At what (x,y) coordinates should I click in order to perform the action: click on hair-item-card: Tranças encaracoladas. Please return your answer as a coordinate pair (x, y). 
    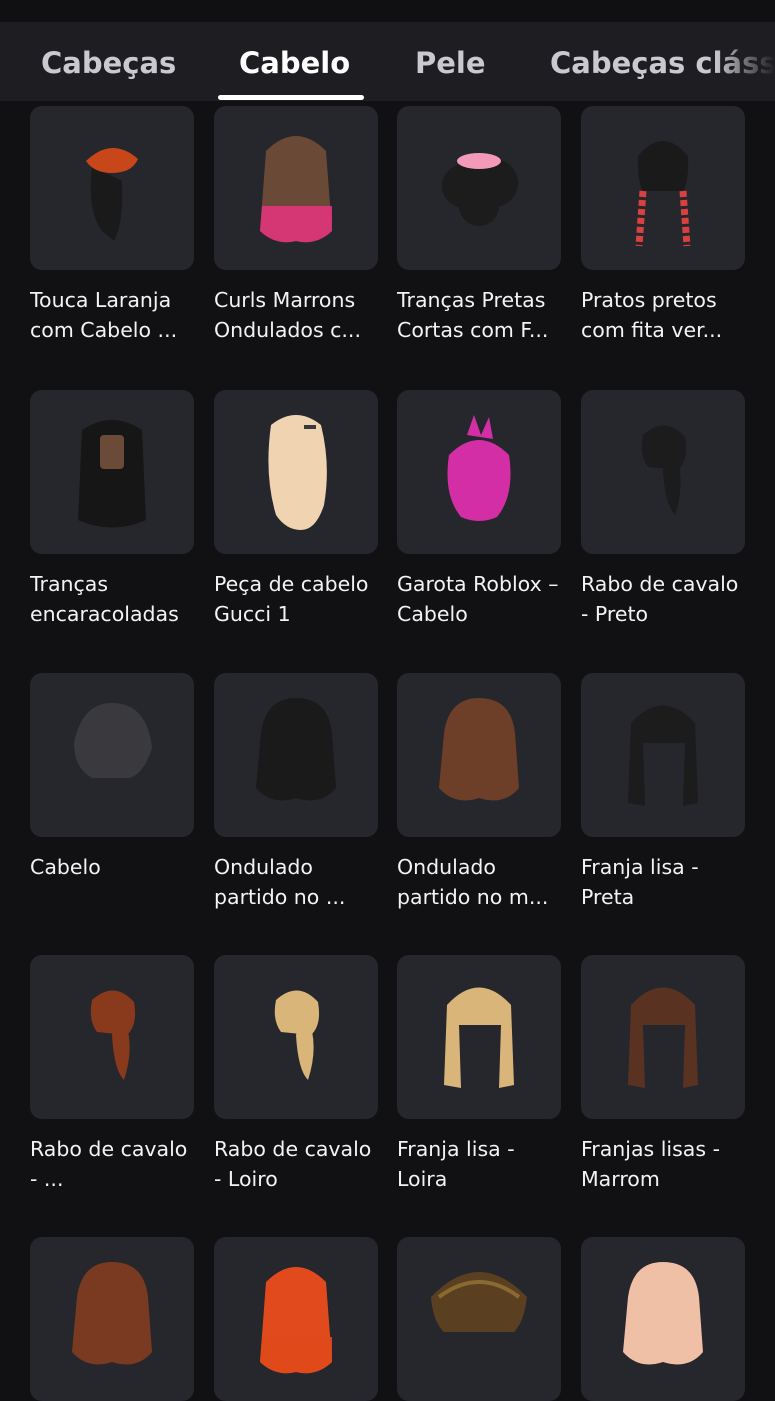
    Looking at the image, I should click on (112, 509).